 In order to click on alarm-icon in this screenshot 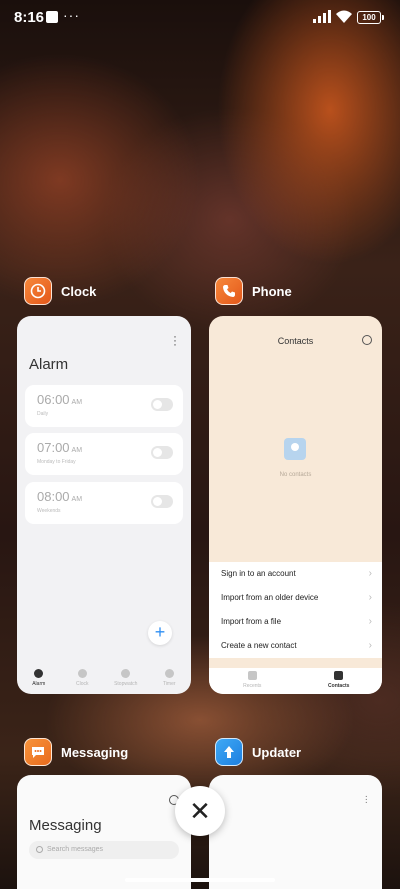, I will do `click(39, 673)`.